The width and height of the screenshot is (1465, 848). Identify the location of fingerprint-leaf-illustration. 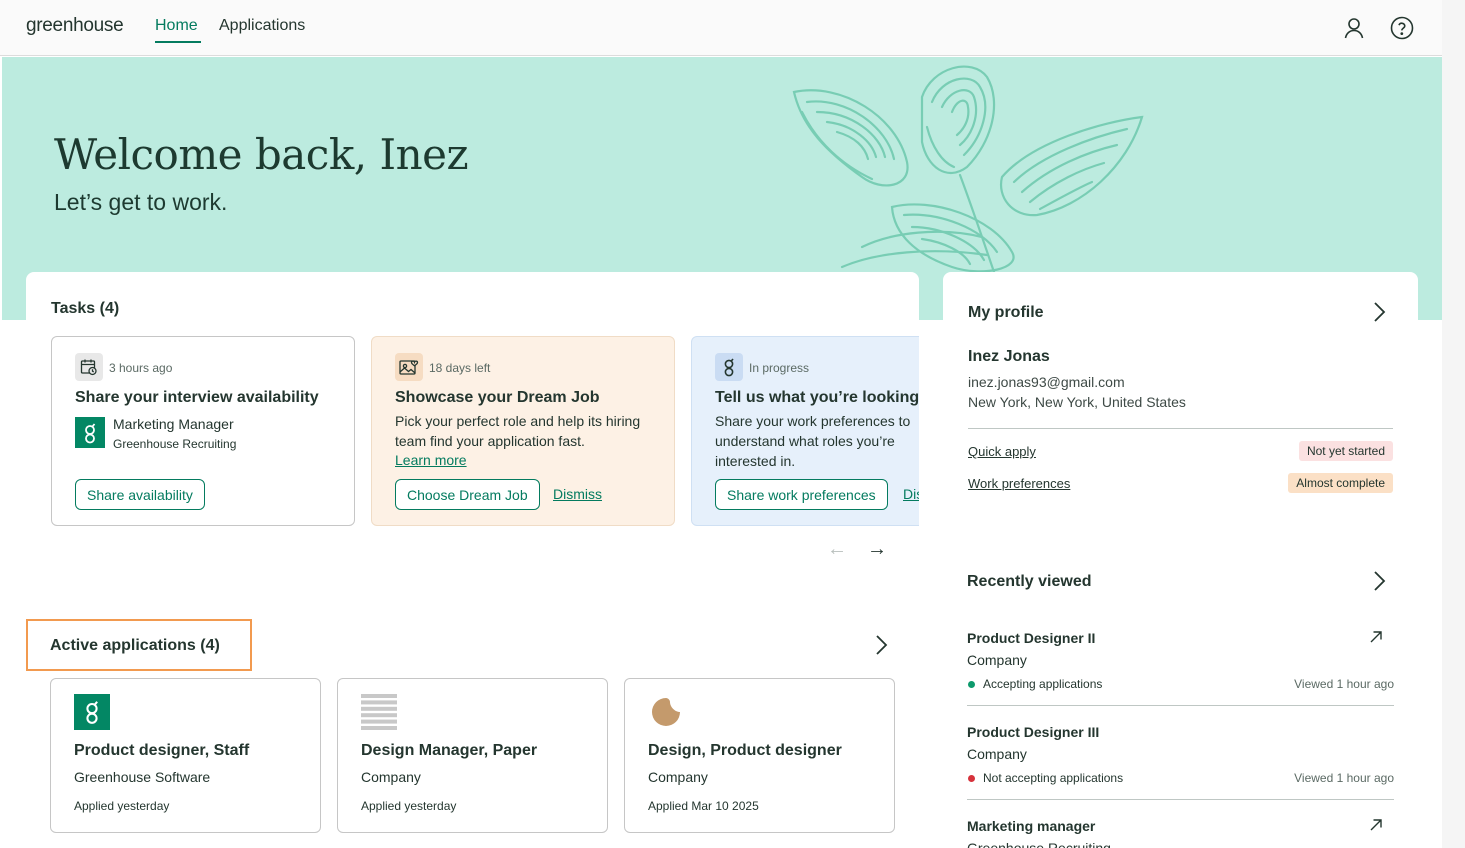
(968, 168).